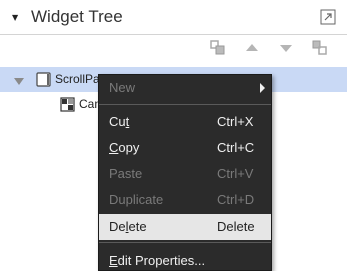 The image size is (347, 271). I want to click on move-up-icon, so click(252, 48).